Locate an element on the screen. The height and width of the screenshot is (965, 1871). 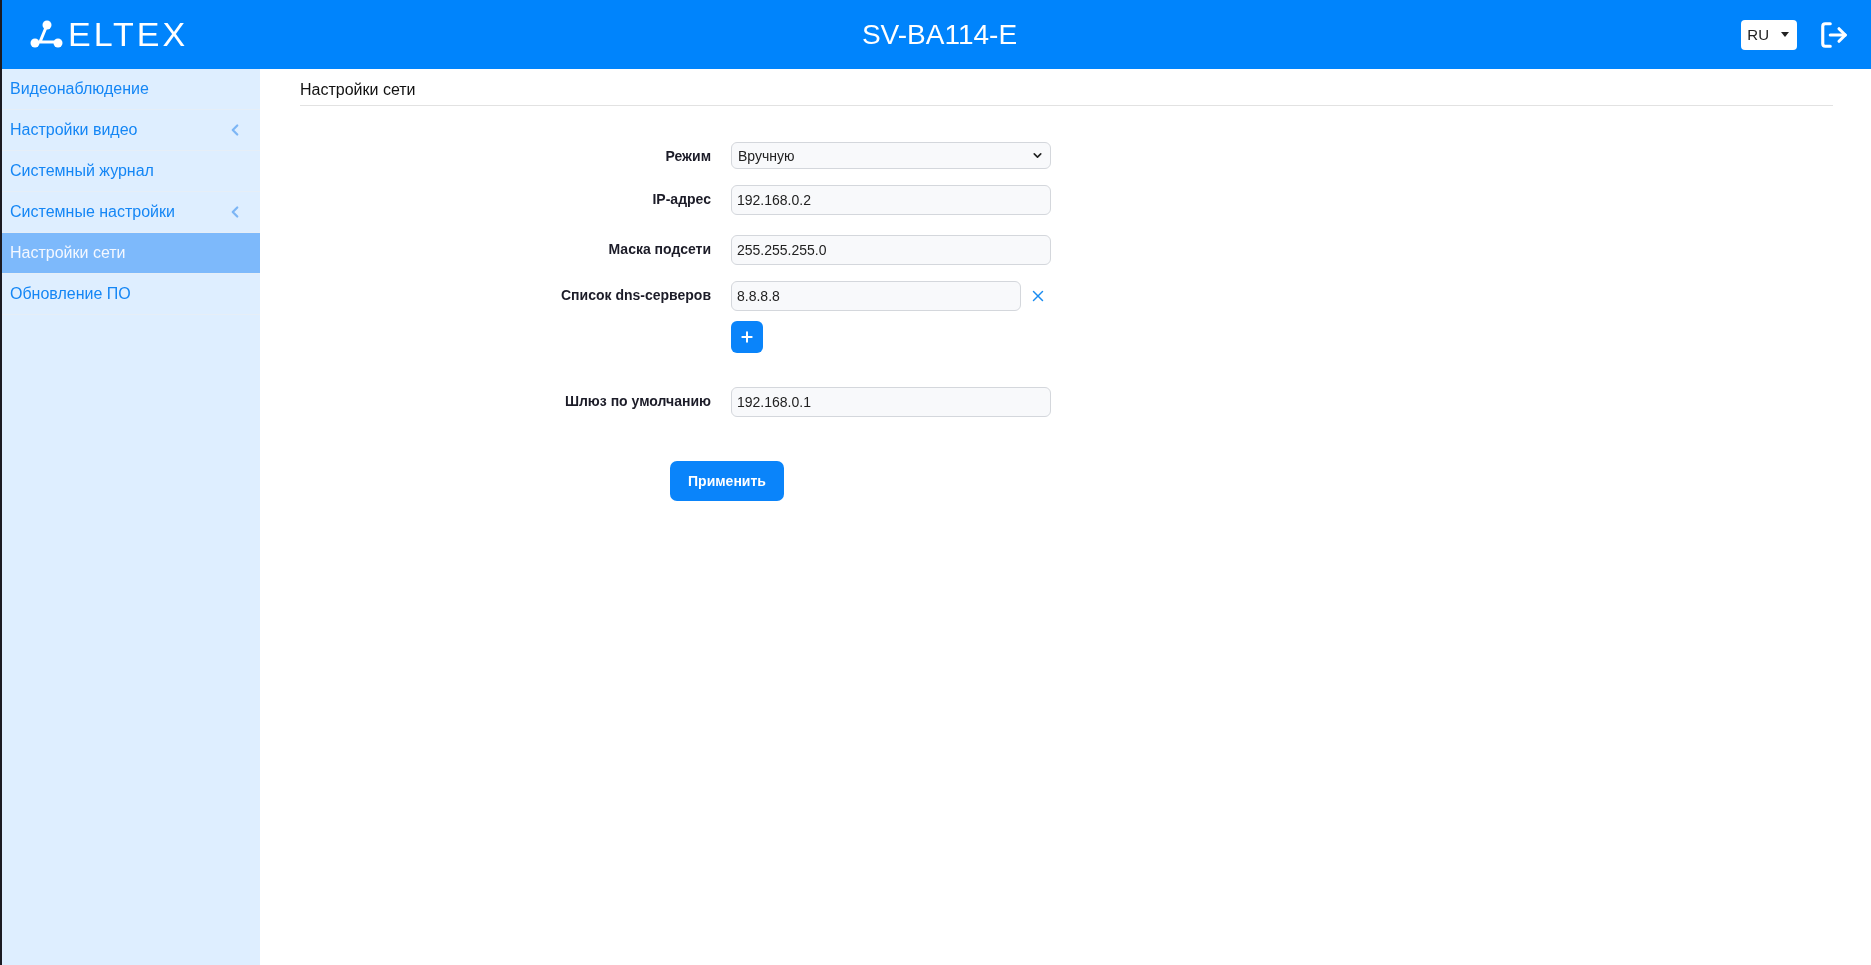
field-label: Маска подсети is located at coordinates (659, 248).